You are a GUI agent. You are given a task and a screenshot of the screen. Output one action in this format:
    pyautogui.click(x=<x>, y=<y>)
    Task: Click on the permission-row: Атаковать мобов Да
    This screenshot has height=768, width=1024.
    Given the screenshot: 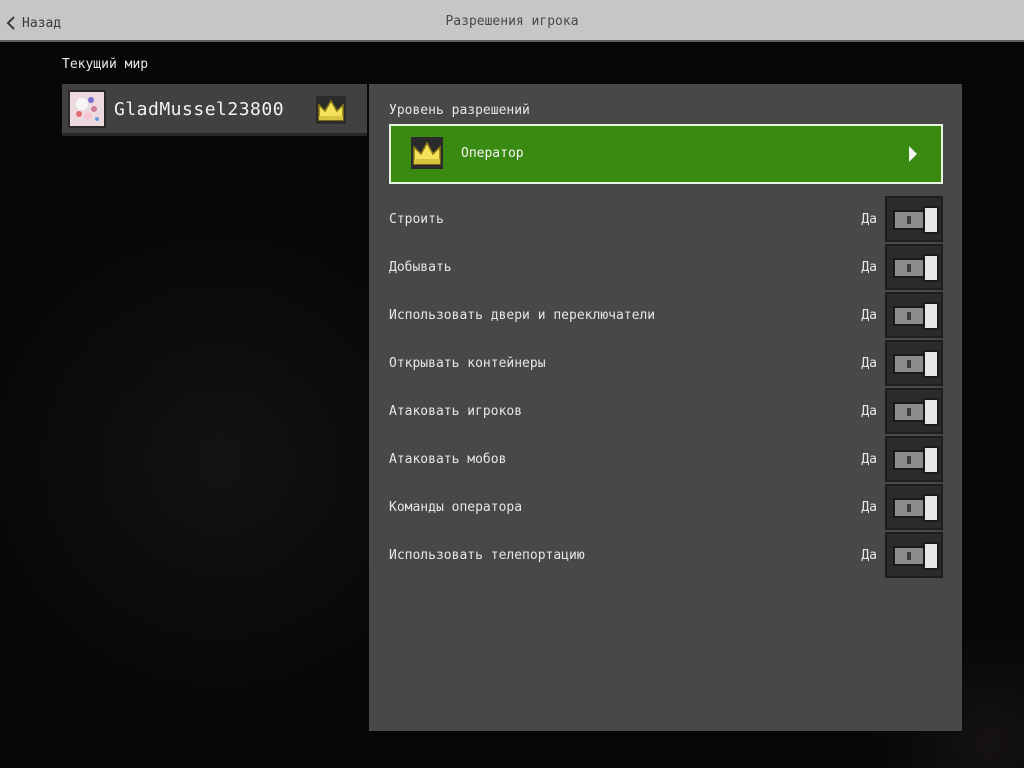 What is the action you would take?
    pyautogui.click(x=666, y=460)
    